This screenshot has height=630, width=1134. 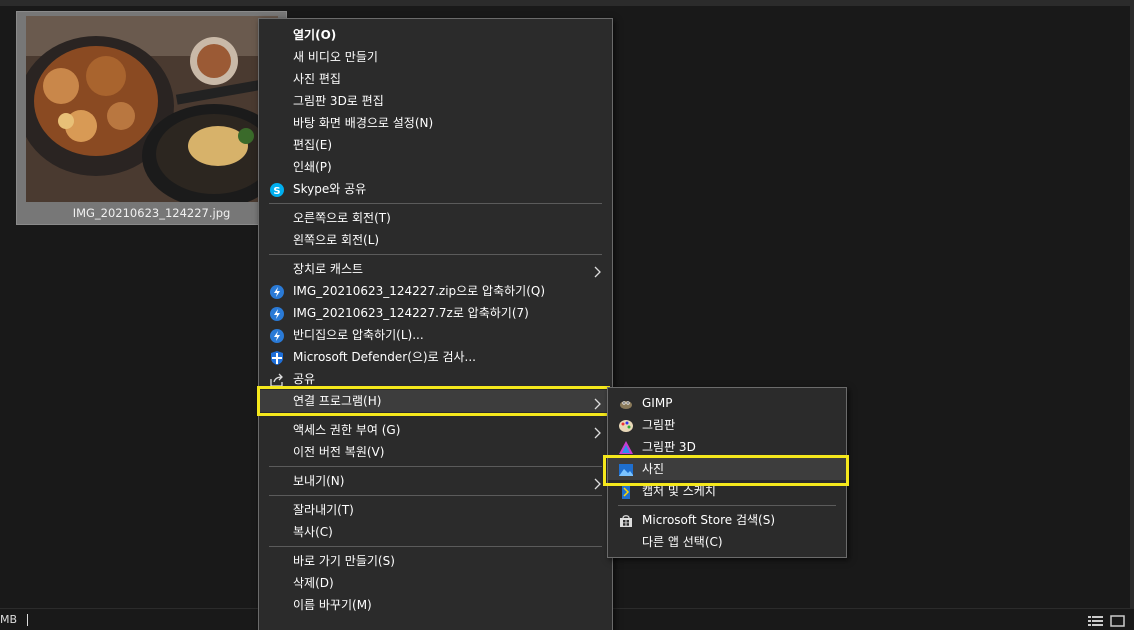 I want to click on window-top-border, so click(x=567, y=3).